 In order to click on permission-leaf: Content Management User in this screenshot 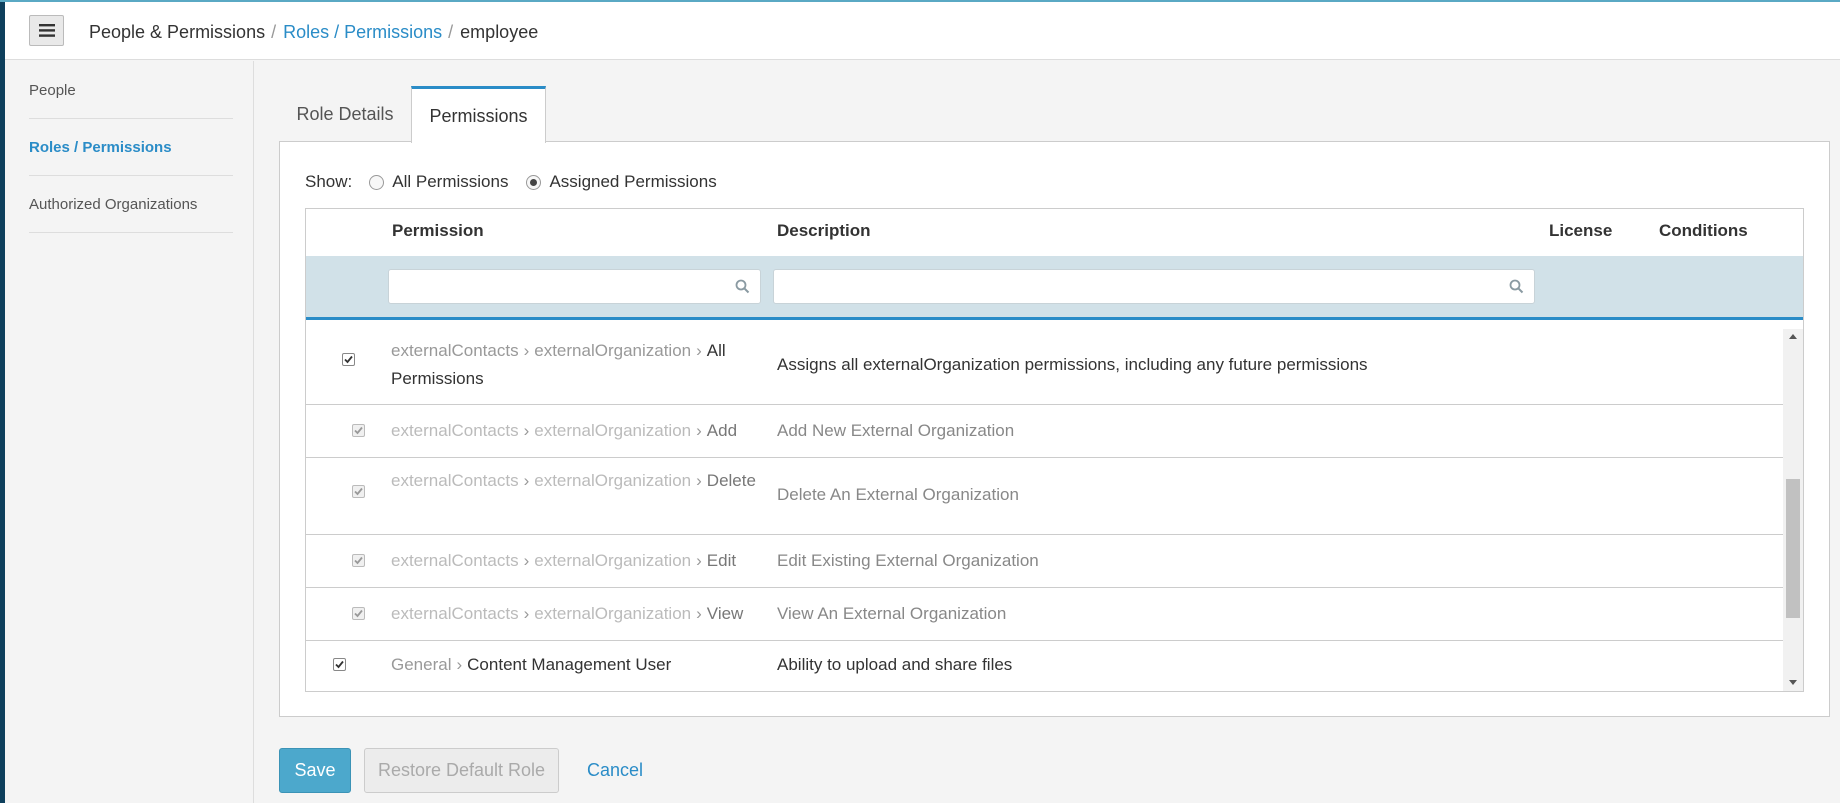, I will do `click(569, 664)`.